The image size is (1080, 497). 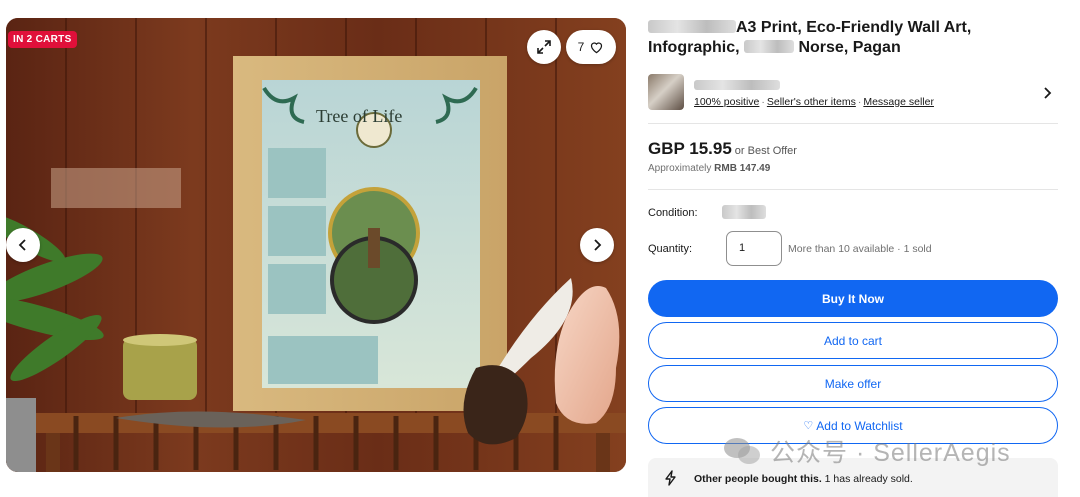 I want to click on previous-image-button, so click(x=23, y=245).